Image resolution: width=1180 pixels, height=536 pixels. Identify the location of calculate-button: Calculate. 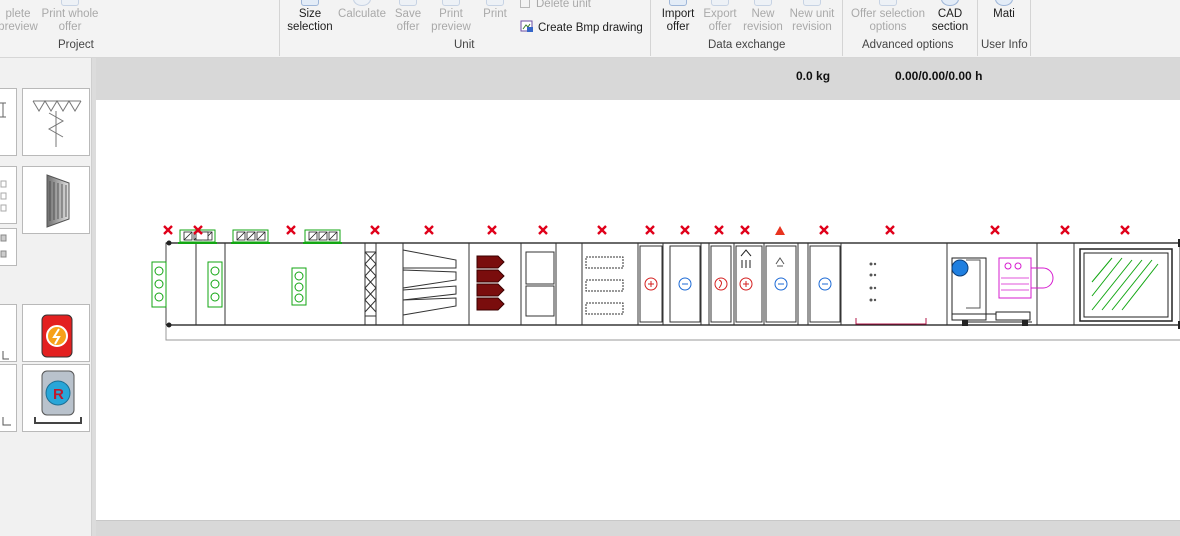
(362, 10).